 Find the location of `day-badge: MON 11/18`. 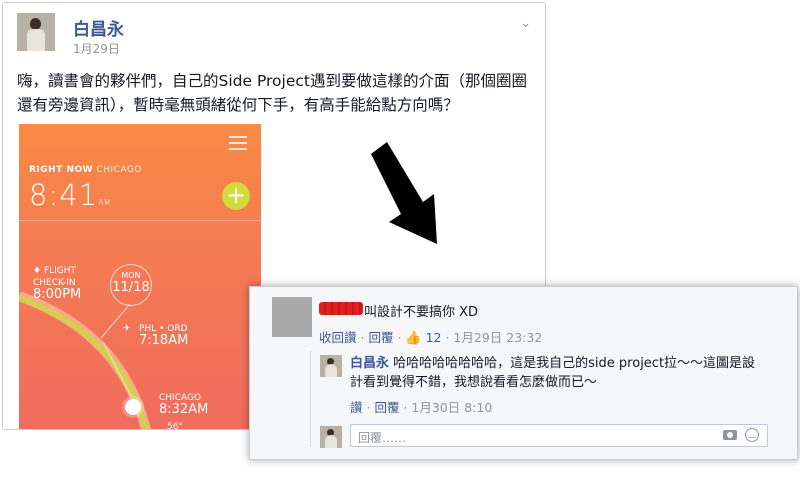

day-badge: MON 11/18 is located at coordinates (131, 285).